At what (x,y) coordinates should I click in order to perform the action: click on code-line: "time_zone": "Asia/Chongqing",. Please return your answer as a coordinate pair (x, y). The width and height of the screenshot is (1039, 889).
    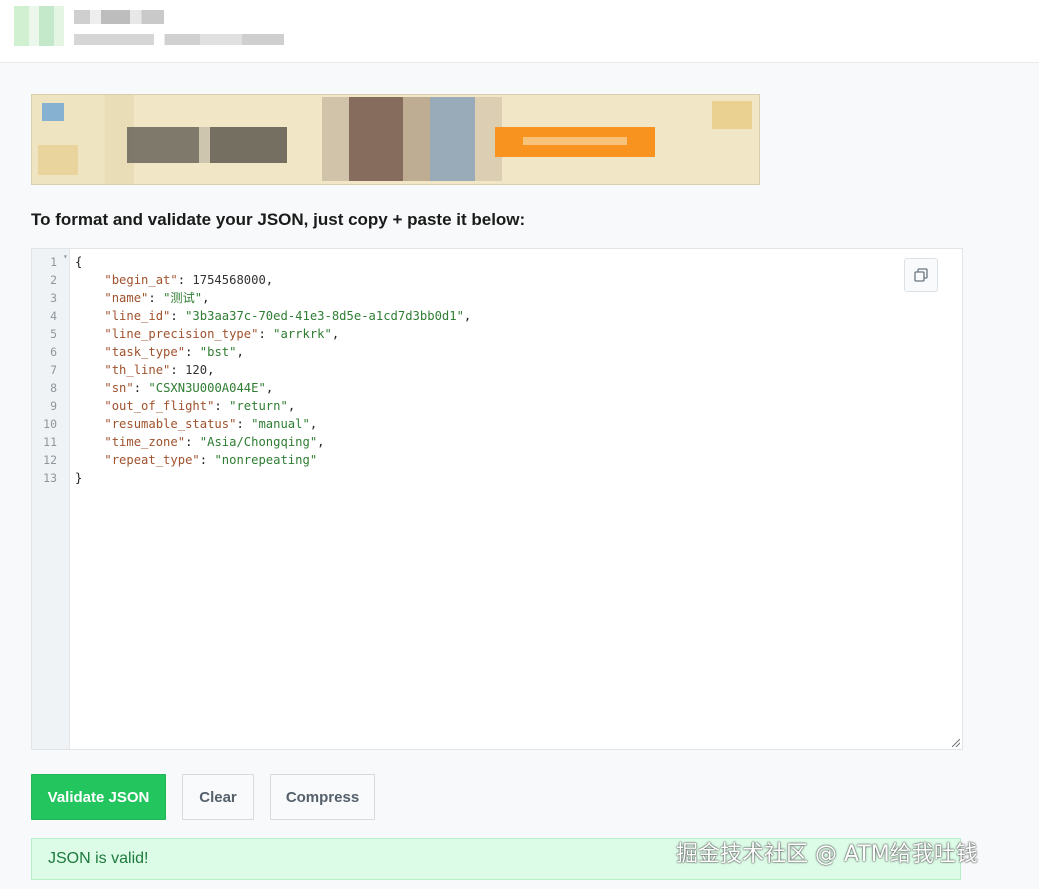
    Looking at the image, I should click on (200, 442).